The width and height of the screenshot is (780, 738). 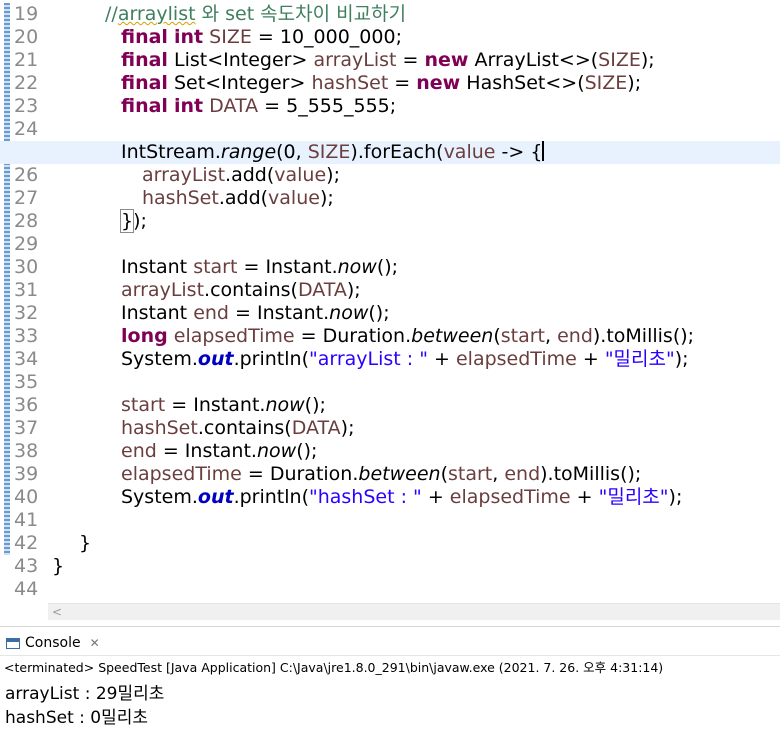 What do you see at coordinates (350, 83) in the screenshot?
I see `variable-hashset: hashSet` at bounding box center [350, 83].